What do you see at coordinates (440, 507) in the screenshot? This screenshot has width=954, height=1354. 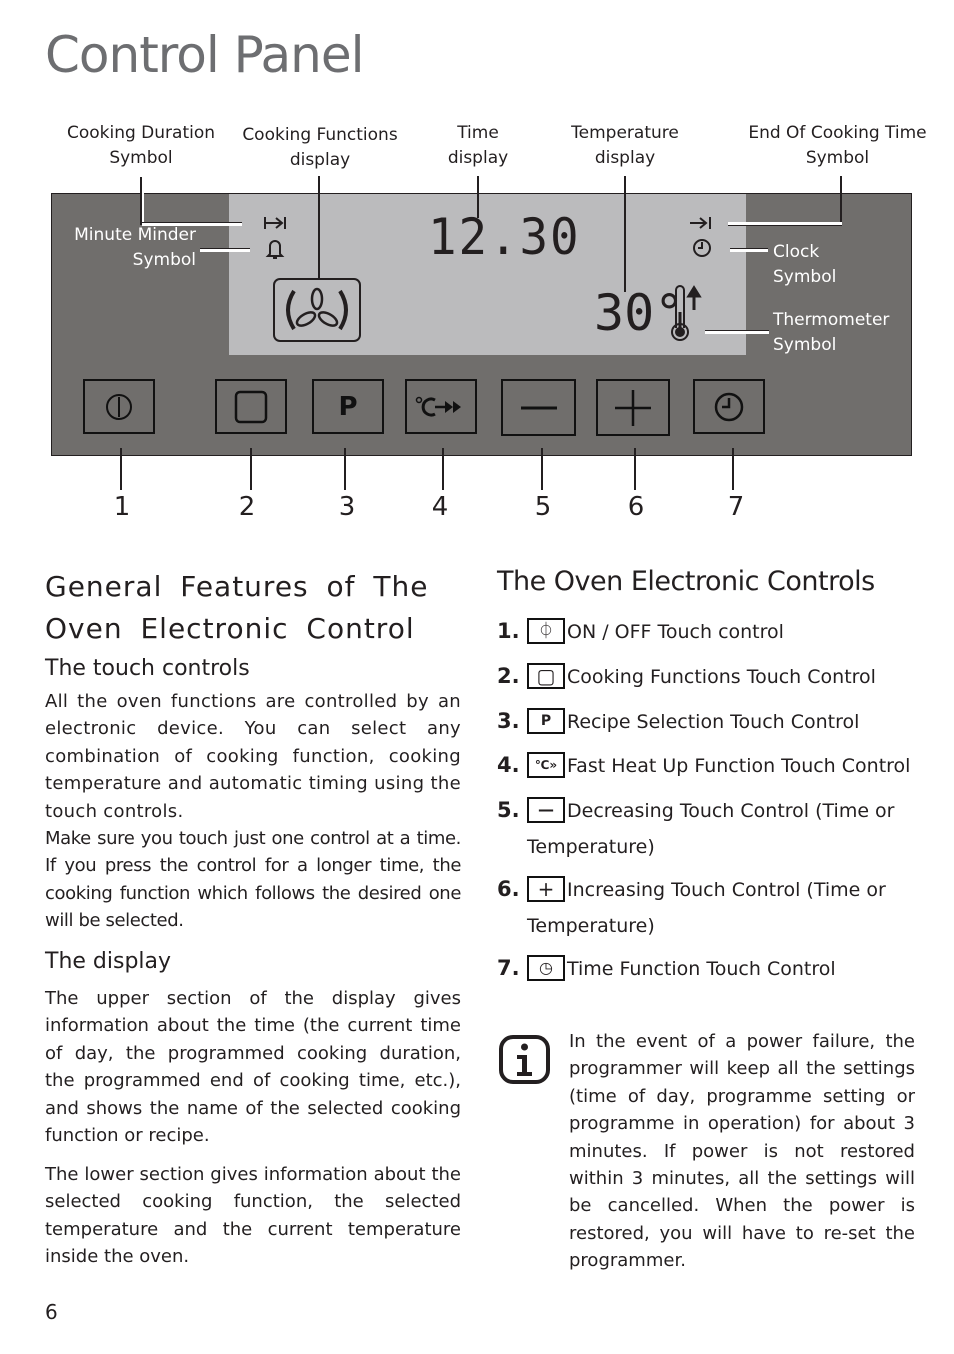 I see `button-number: 4` at bounding box center [440, 507].